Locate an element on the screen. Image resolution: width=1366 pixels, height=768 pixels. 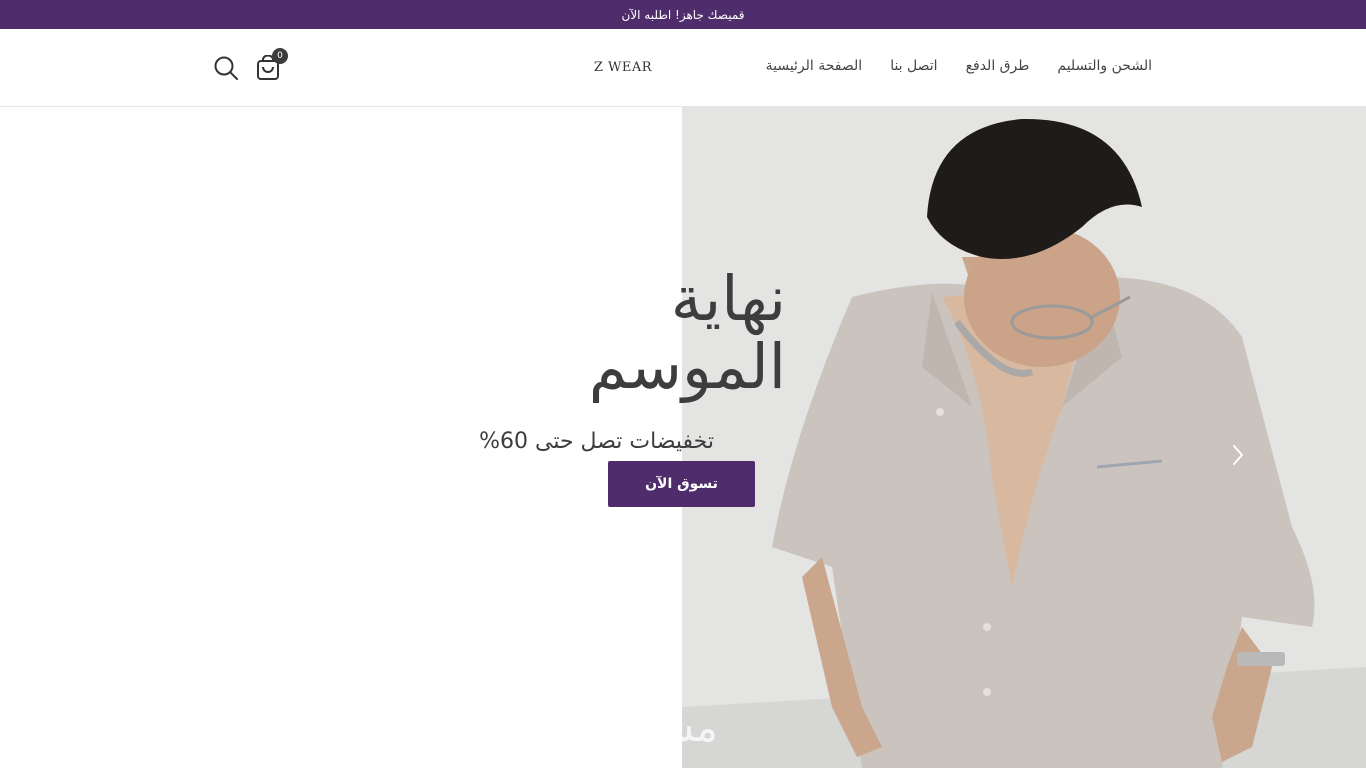
header-icons: 0 is located at coordinates (250, 66).